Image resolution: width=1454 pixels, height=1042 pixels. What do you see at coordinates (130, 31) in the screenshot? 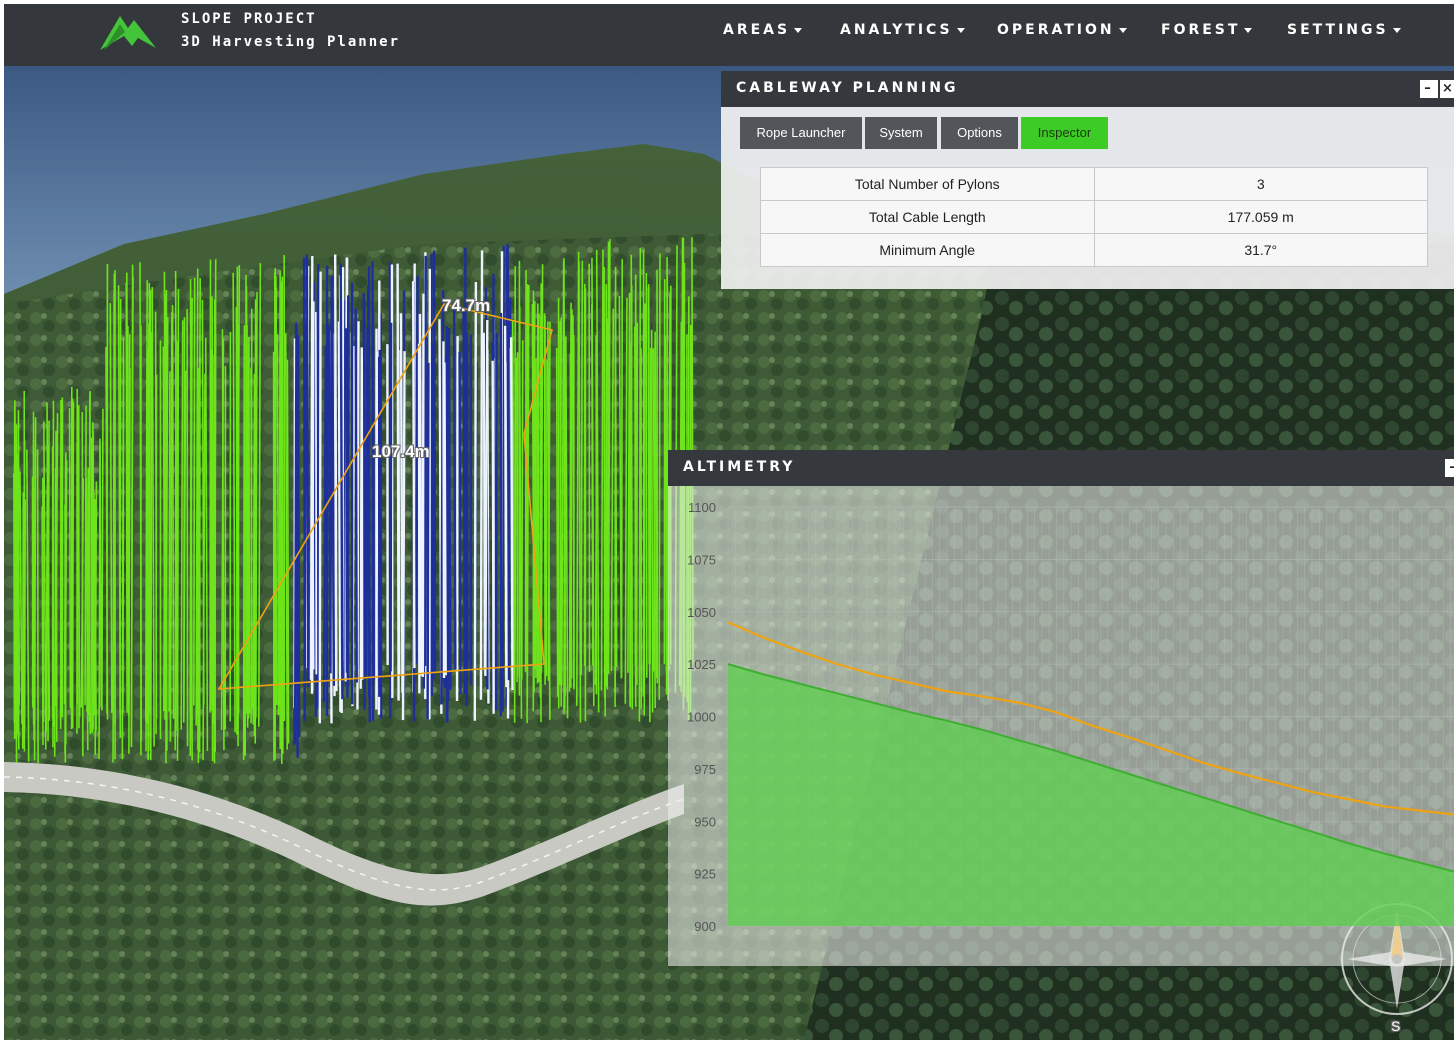
I see `mountain-logo-icon` at bounding box center [130, 31].